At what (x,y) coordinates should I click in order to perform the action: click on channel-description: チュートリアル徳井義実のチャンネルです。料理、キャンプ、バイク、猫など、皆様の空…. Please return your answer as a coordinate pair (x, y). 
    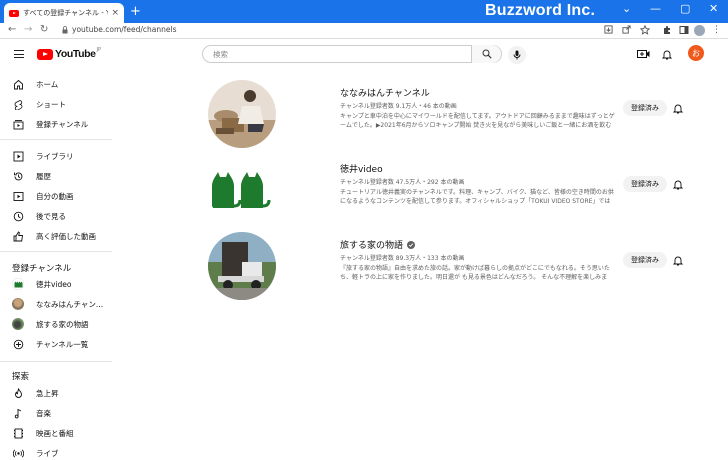
    Looking at the image, I should click on (477, 197).